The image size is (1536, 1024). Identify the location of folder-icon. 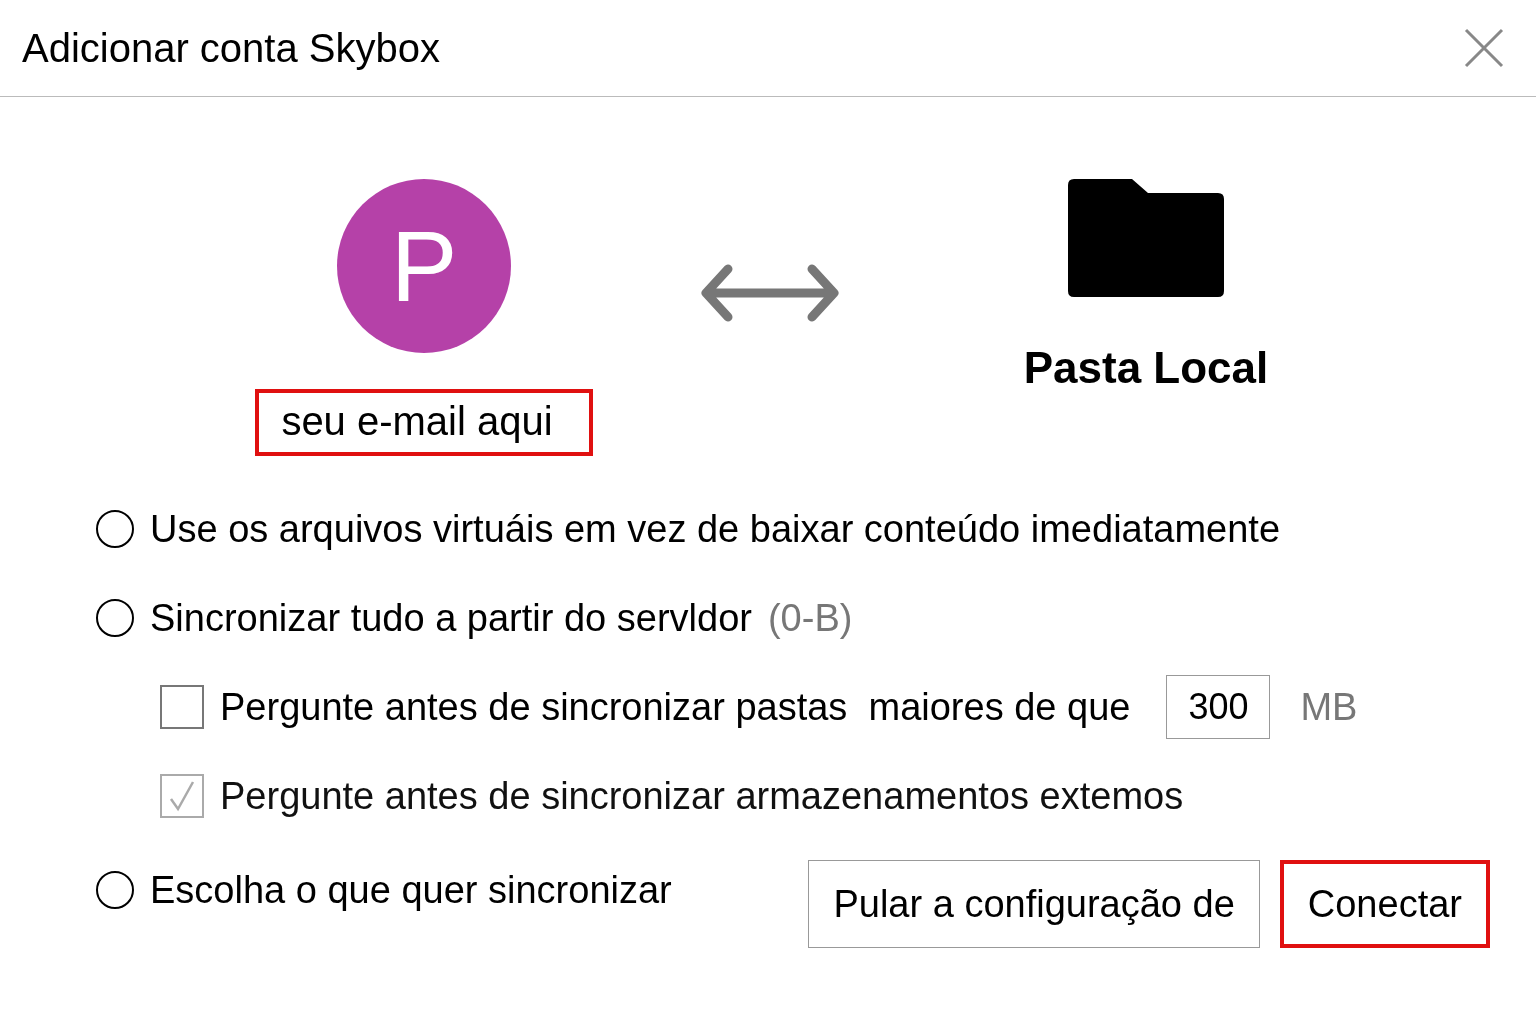
(1146, 239).